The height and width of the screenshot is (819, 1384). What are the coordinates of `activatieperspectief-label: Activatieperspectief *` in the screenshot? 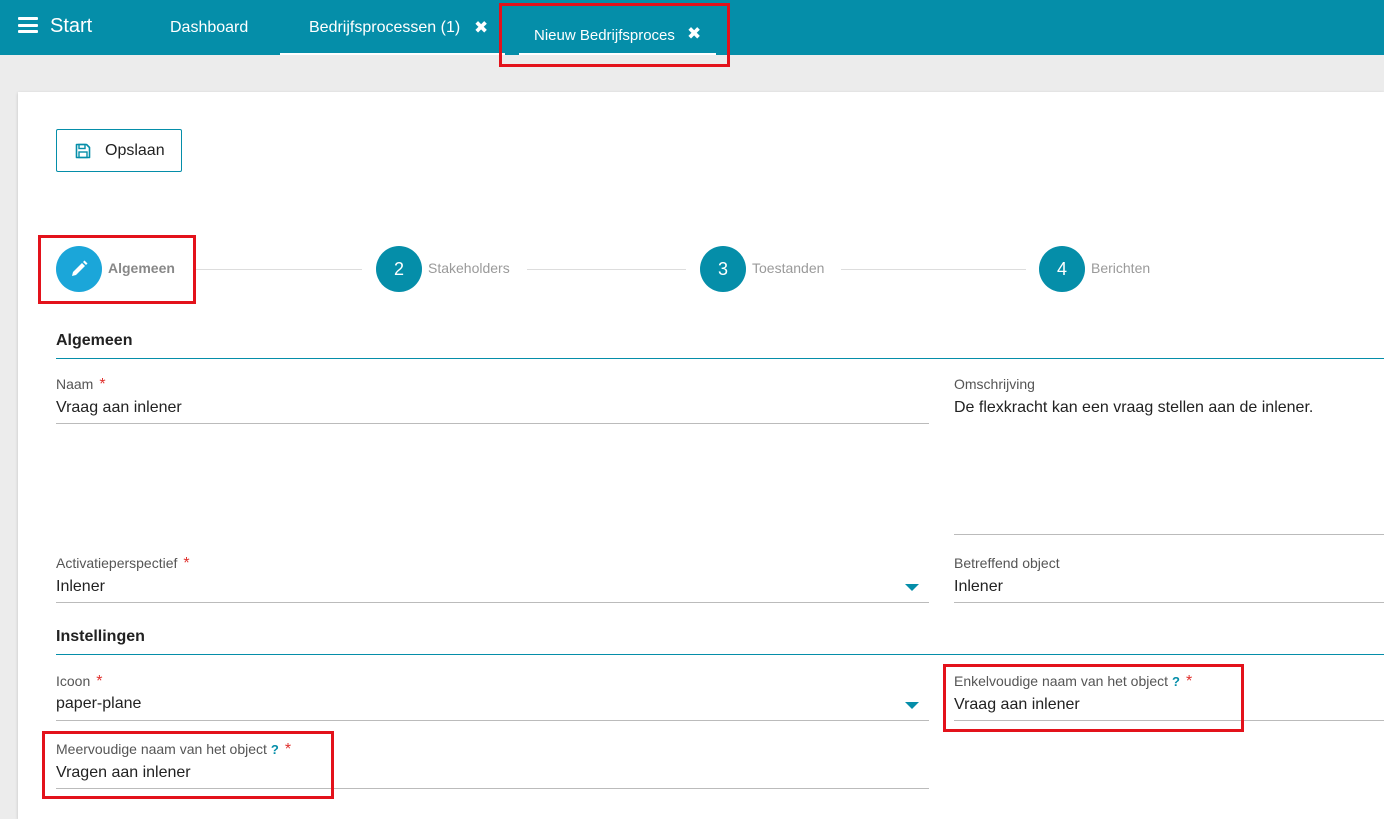 It's located at (123, 563).